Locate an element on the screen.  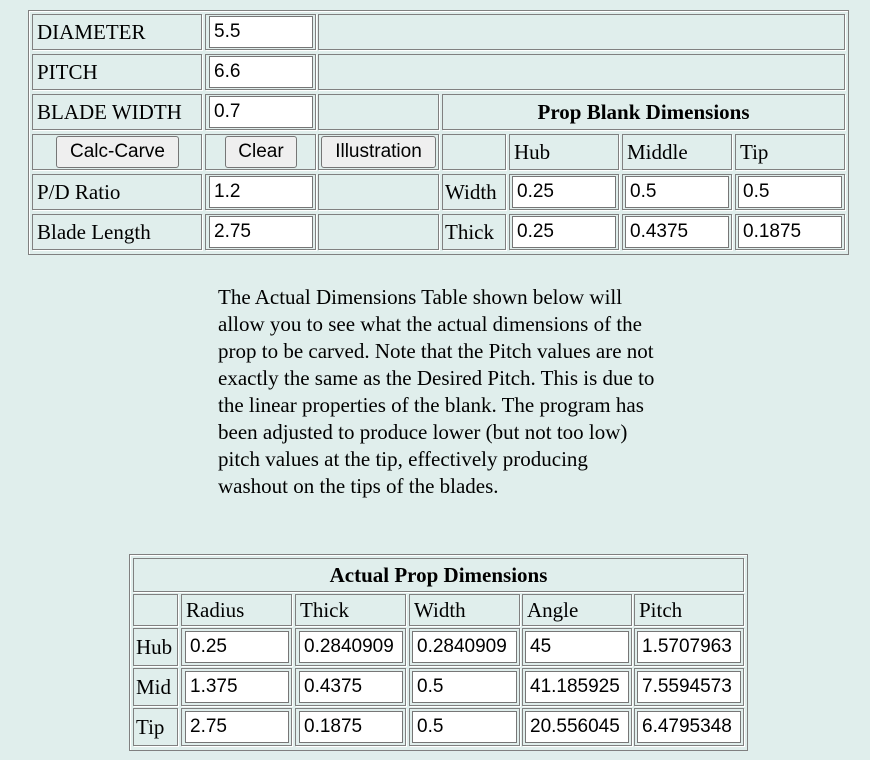
tip-width-input is located at coordinates (464, 727).